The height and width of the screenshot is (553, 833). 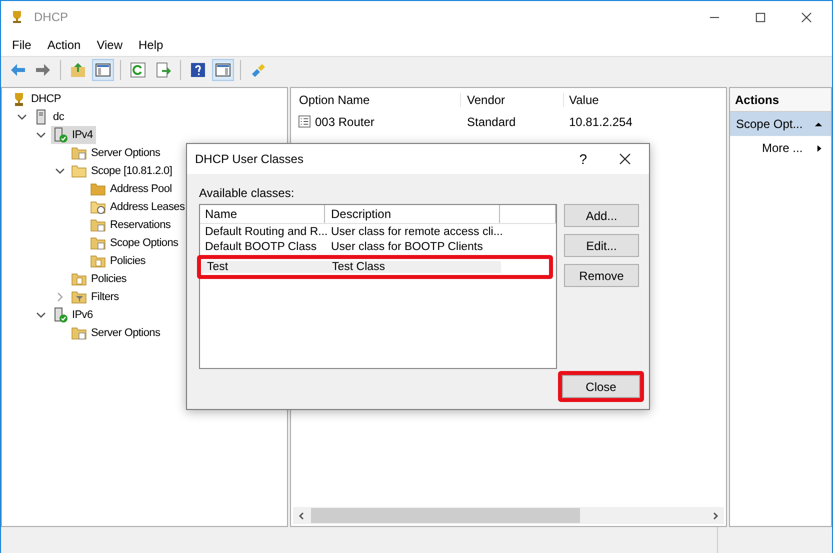 I want to click on list-row: Test Test Class, so click(x=375, y=267).